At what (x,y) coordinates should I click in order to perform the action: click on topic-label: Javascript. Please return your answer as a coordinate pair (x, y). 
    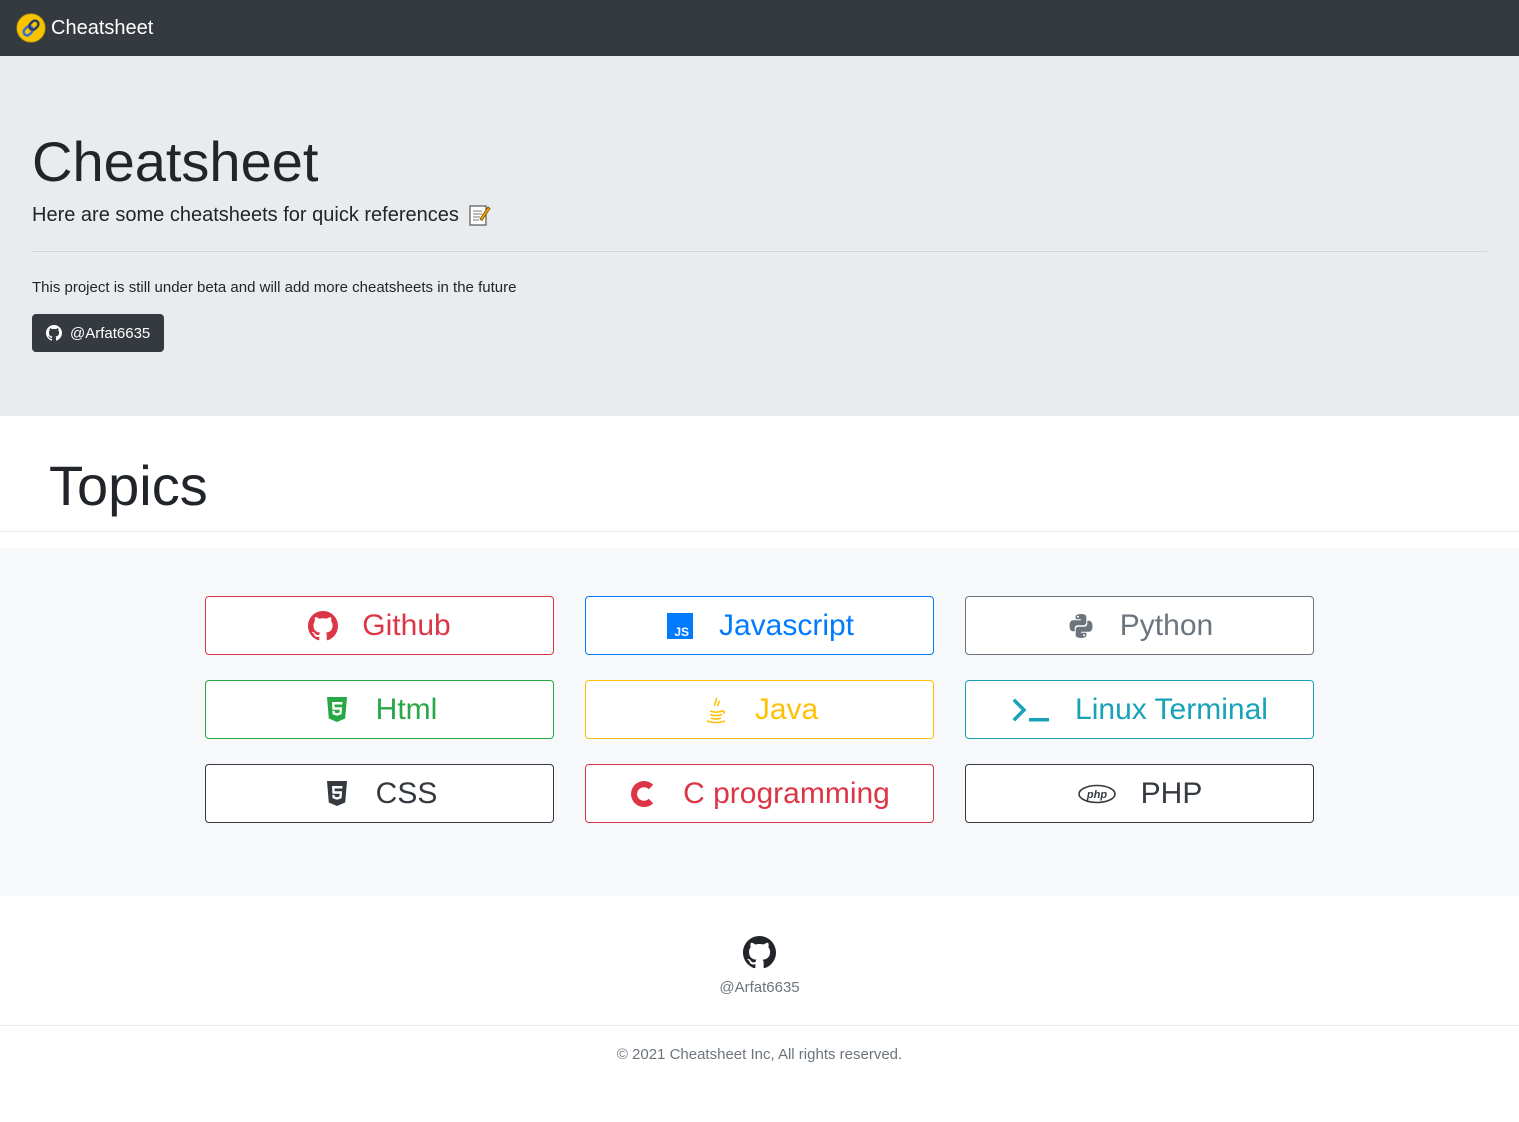
    Looking at the image, I should click on (786, 625).